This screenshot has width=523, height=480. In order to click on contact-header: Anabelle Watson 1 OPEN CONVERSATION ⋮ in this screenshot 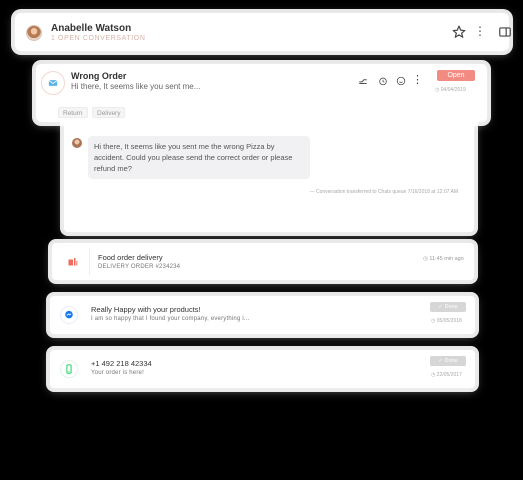, I will do `click(263, 32)`.